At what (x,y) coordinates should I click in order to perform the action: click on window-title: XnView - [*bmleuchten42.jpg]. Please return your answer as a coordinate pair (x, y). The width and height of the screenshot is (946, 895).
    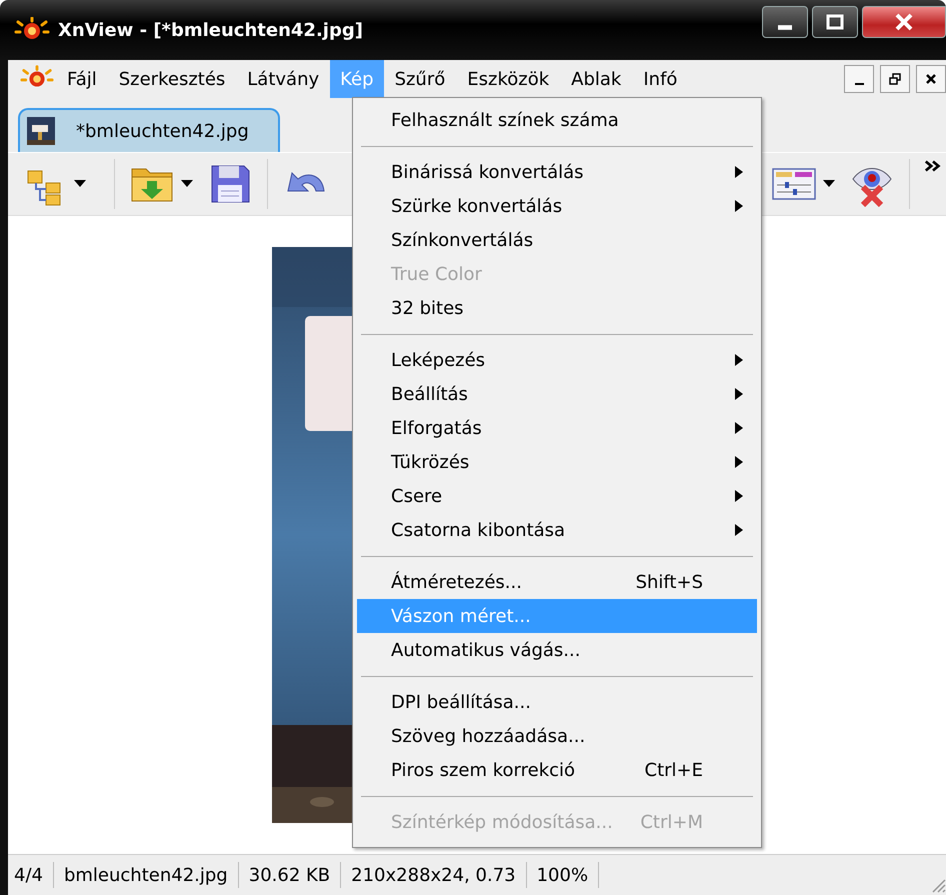
    Looking at the image, I should click on (211, 30).